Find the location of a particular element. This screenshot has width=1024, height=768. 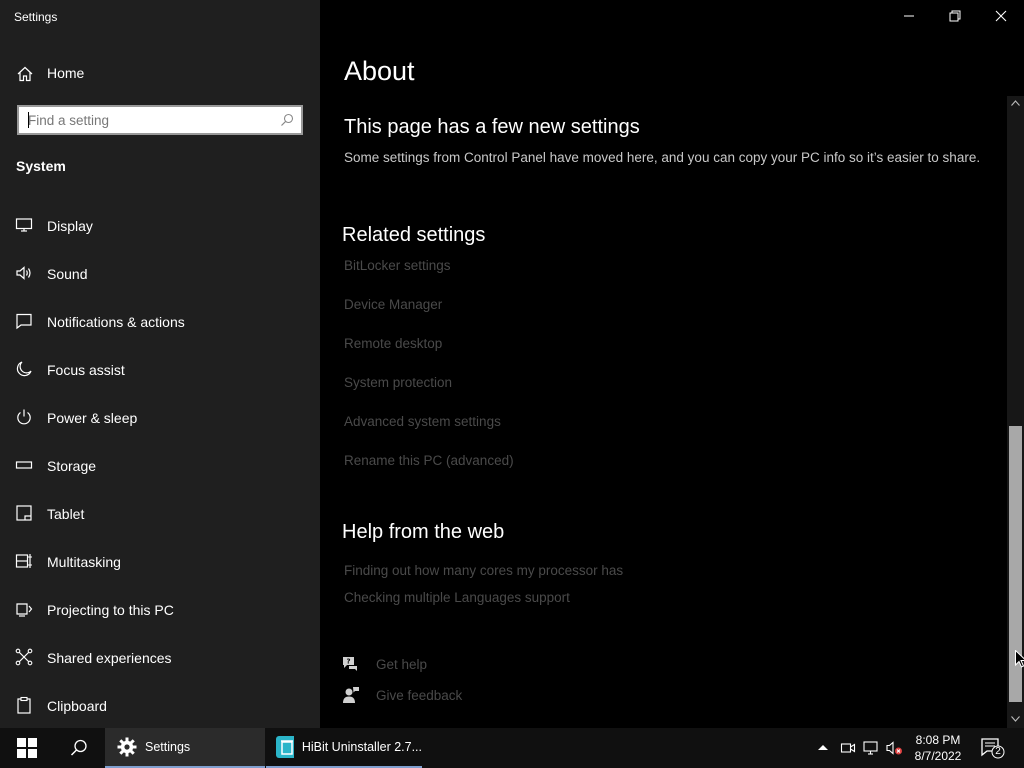

windows-logo-icon is located at coordinates (27, 748).